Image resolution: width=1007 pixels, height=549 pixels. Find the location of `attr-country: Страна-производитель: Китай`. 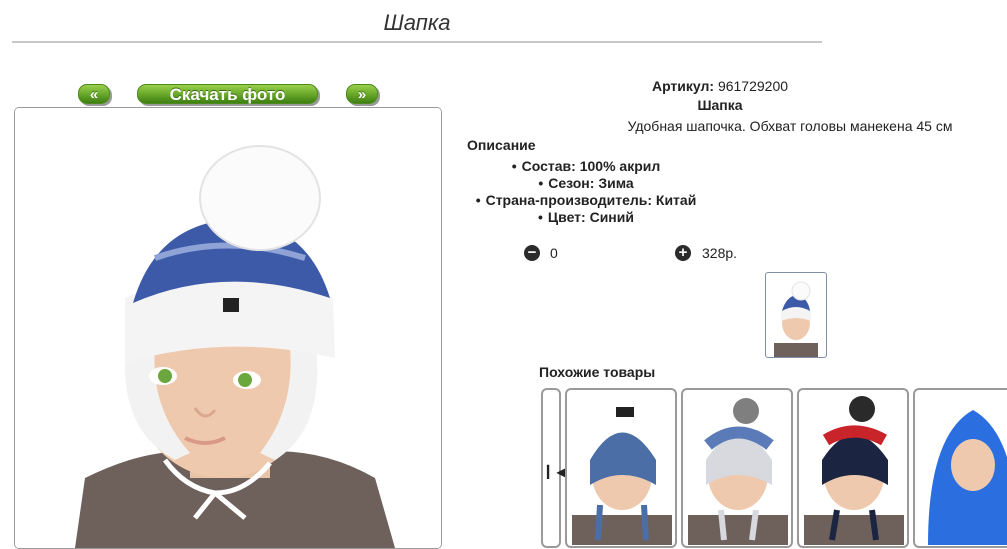

attr-country: Страна-производитель: Китай is located at coordinates (586, 200).